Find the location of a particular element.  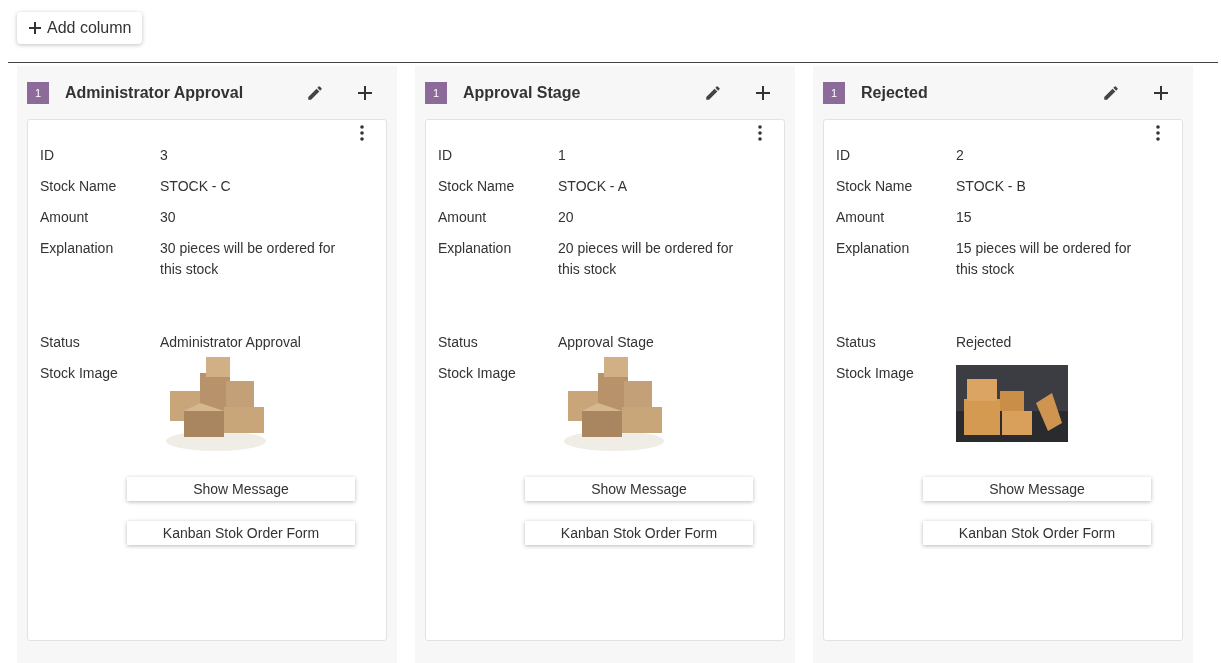

field-value: 30 pieces will be ordered for this stock is located at coordinates (248, 259).